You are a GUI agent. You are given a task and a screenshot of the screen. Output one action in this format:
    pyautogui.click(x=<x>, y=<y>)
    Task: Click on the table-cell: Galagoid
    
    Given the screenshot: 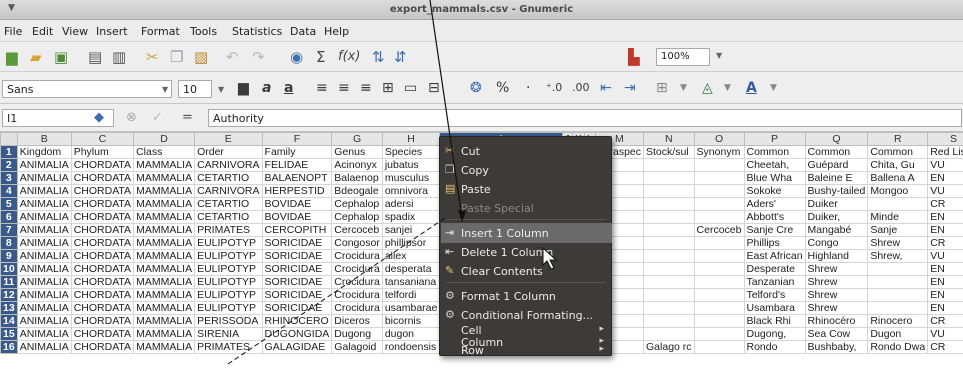 What is the action you would take?
    pyautogui.click(x=357, y=347)
    